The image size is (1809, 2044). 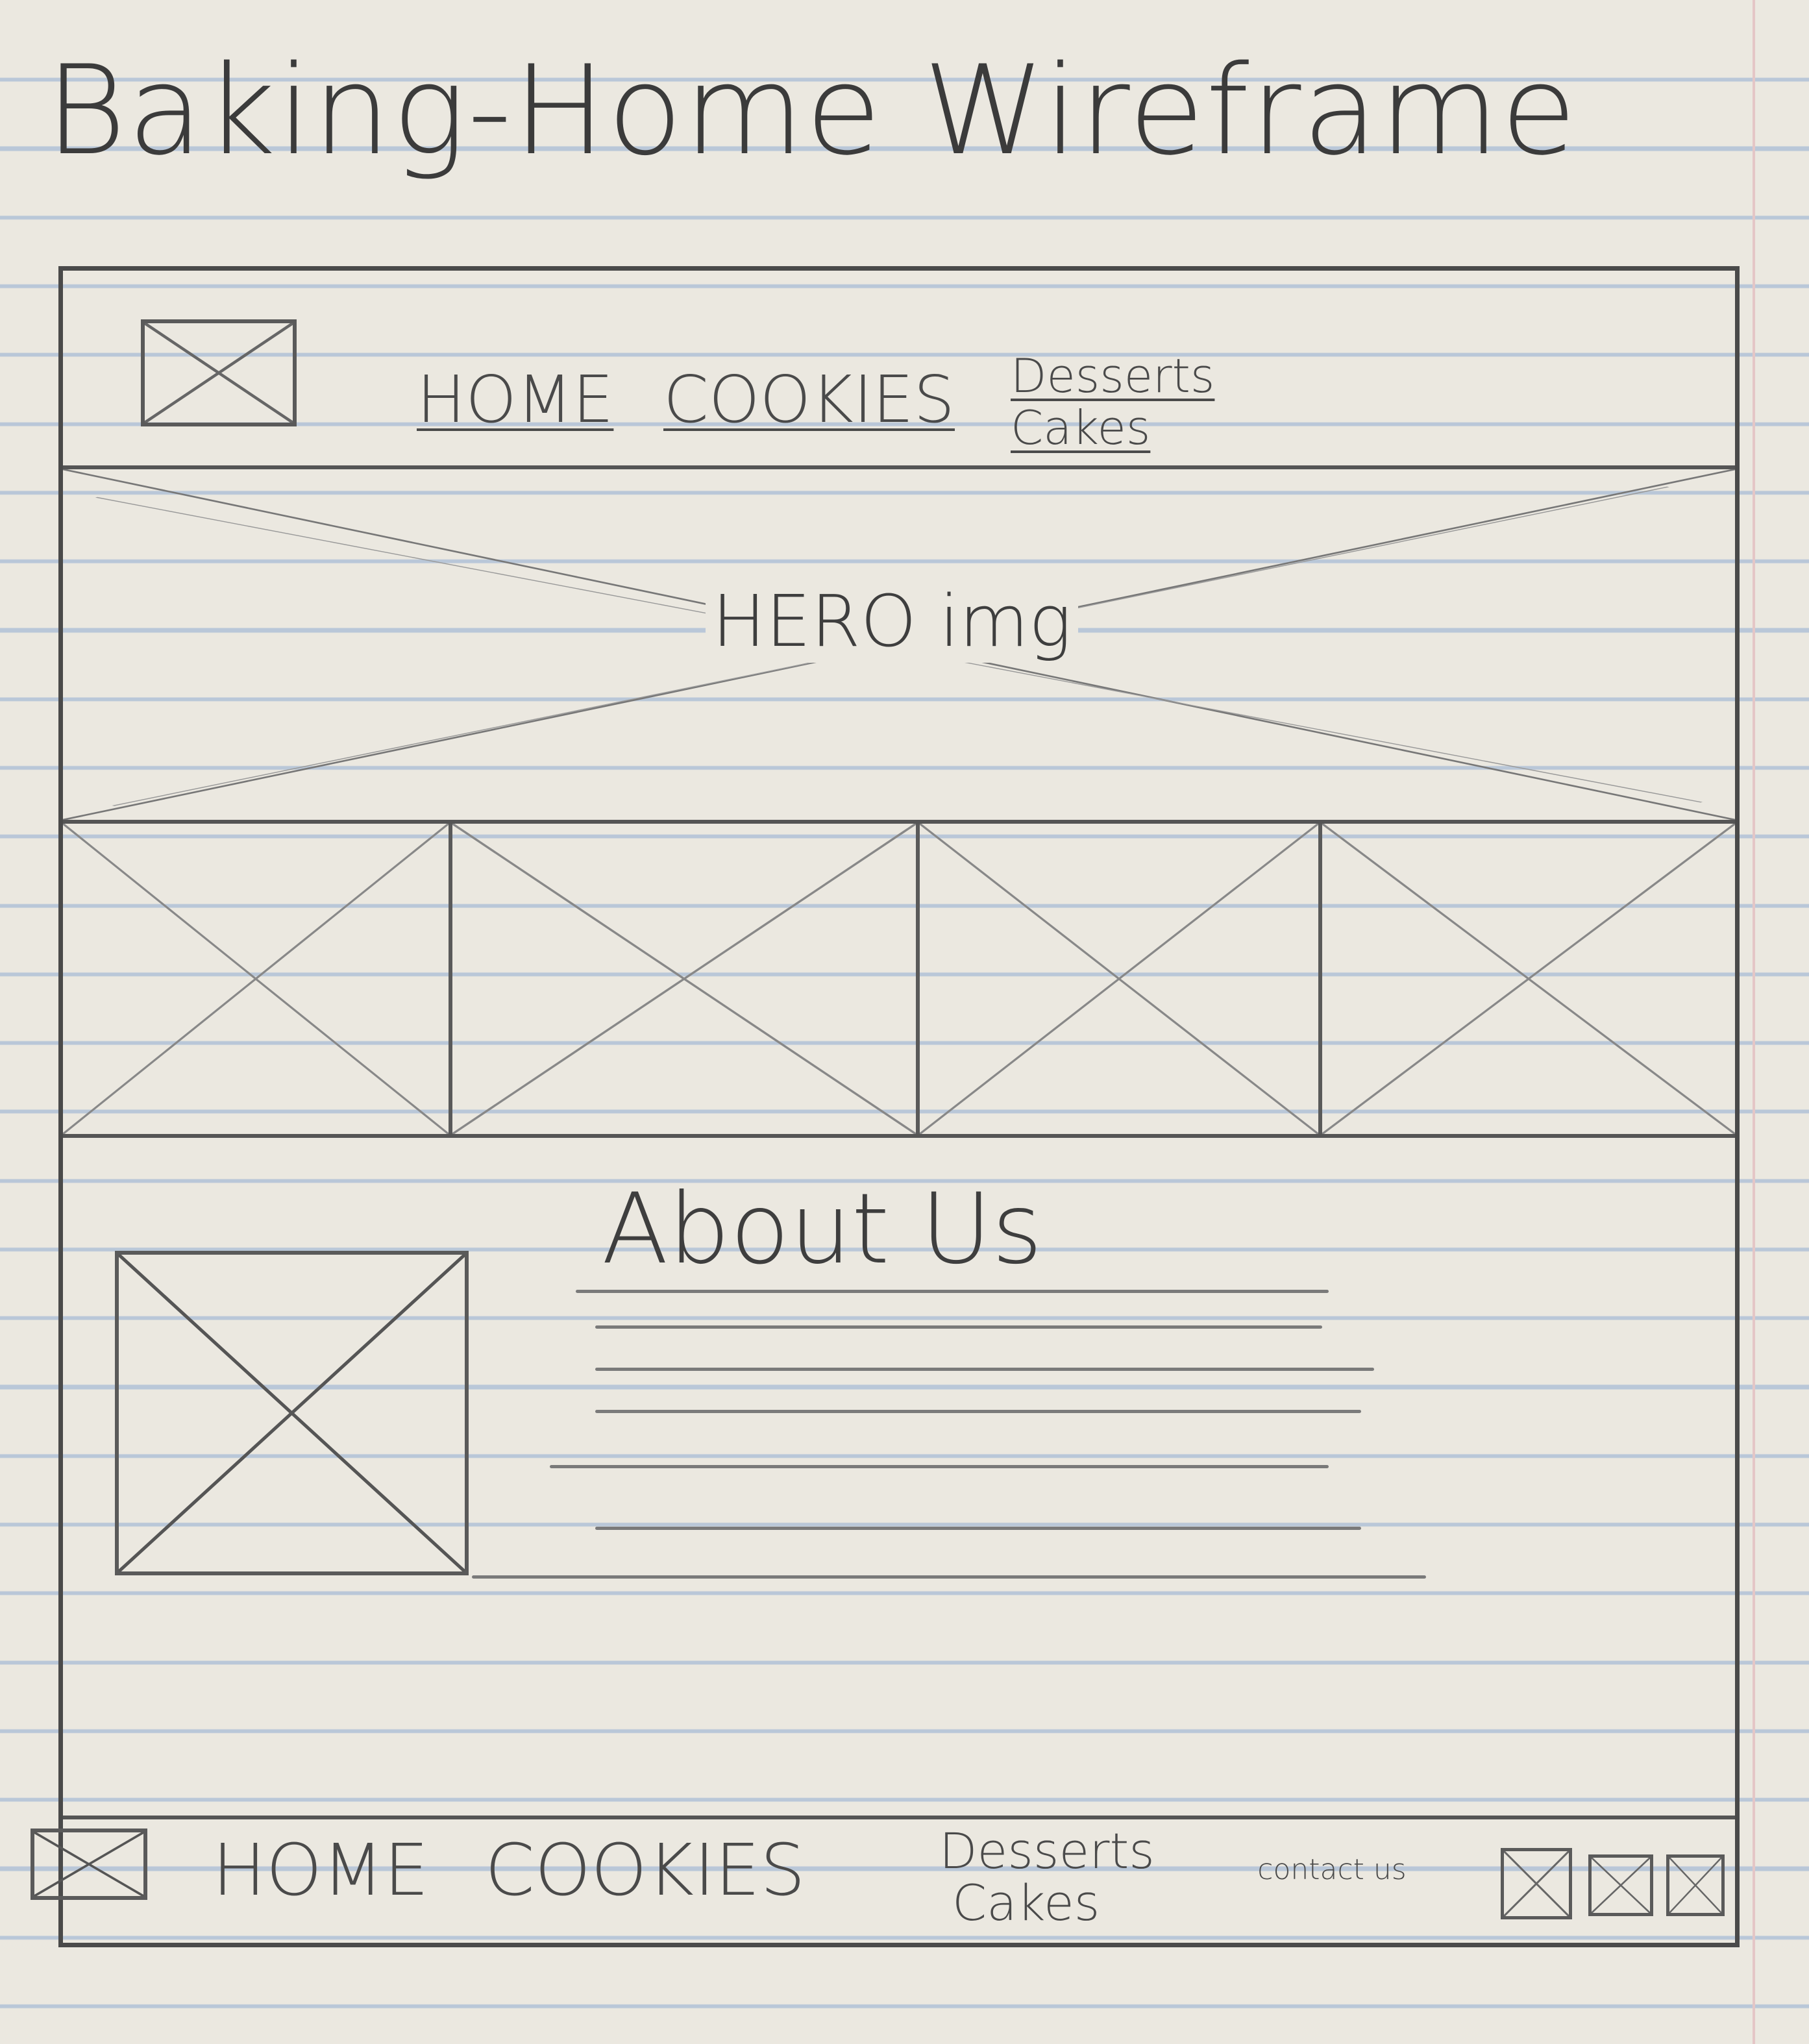 What do you see at coordinates (1026, 1903) in the screenshot?
I see `footer-nav-cakes: Cakes` at bounding box center [1026, 1903].